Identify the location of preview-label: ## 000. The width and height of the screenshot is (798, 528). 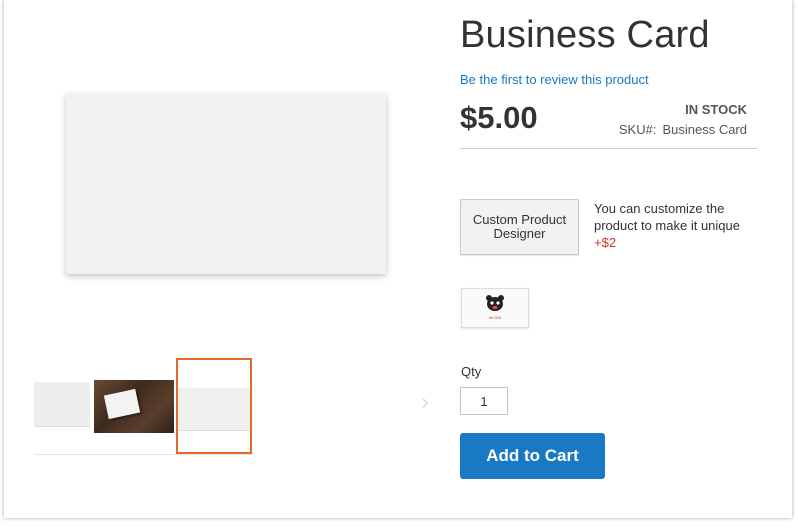
(495, 317).